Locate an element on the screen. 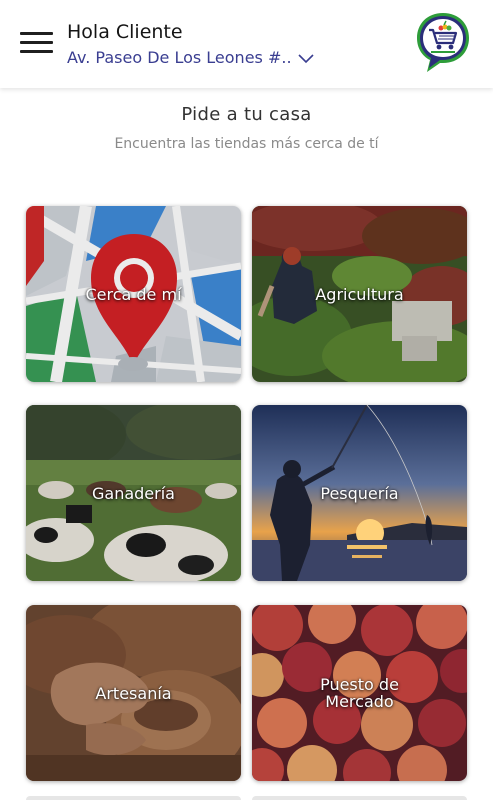  category-card-agricultura: Agricultura is located at coordinates (359, 294).